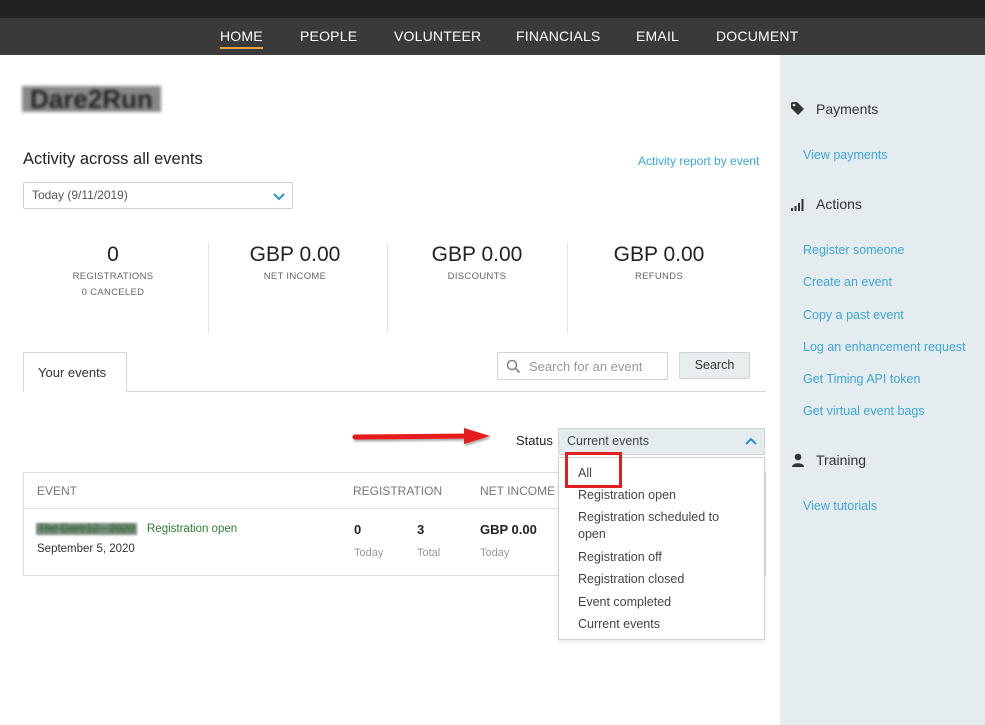 This screenshot has height=725, width=985. I want to click on stat-registrations: 0 REGISTRATIONS 0 CANCELED, so click(113, 270).